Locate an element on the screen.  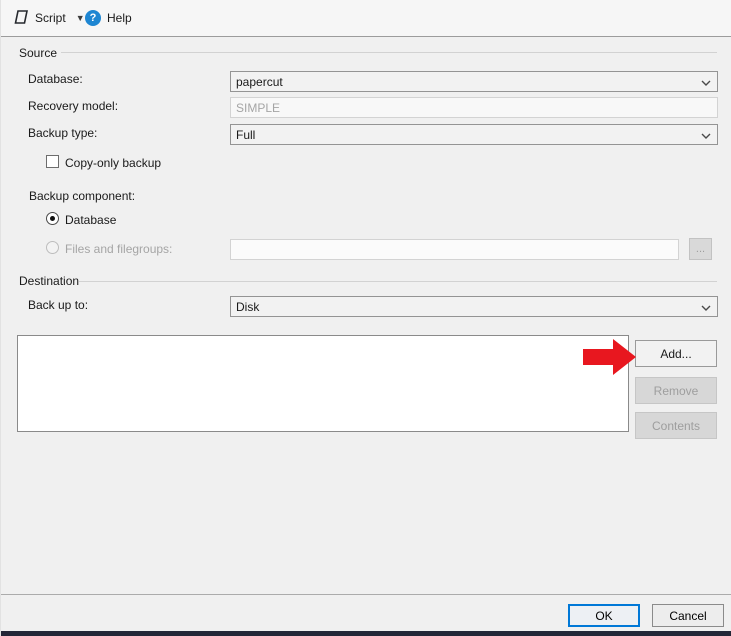
radio-dot is located at coordinates (52, 218).